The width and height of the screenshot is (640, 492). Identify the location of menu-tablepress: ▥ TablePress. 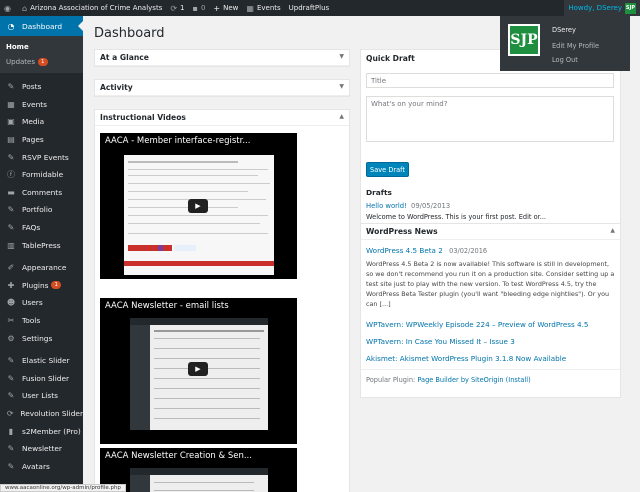
(41, 245).